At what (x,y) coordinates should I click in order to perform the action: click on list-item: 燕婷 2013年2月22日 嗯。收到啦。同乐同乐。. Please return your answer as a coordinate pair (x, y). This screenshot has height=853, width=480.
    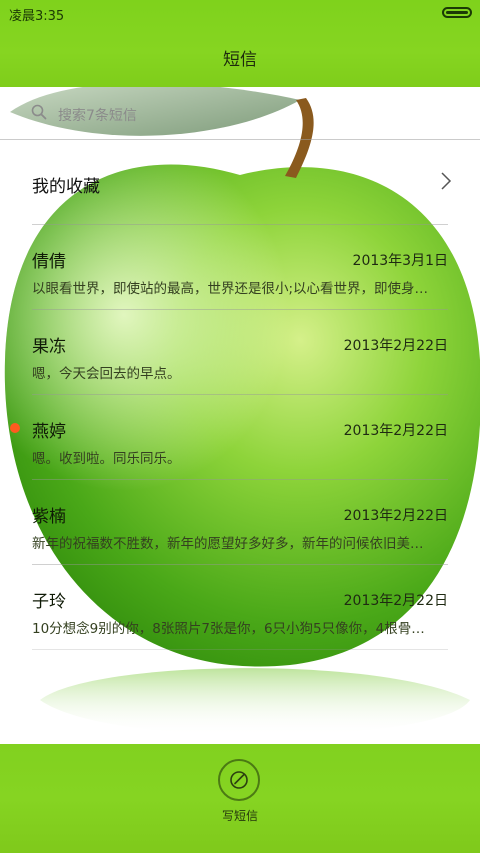
    Looking at the image, I should click on (229, 437).